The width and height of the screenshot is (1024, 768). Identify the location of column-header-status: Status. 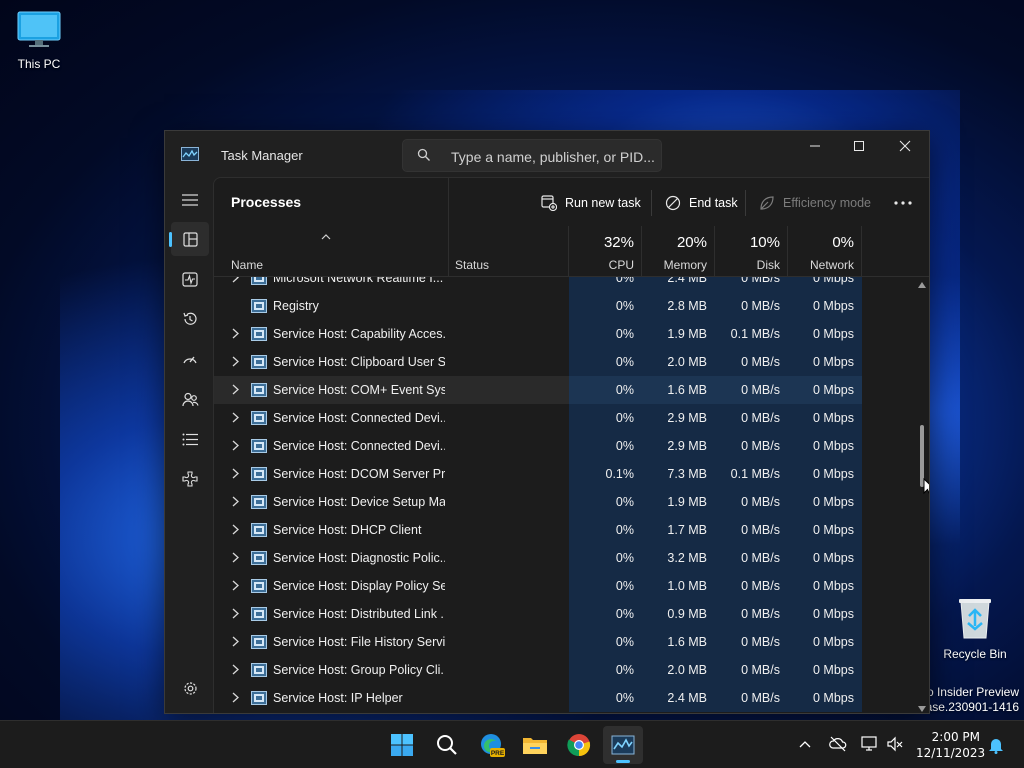
(498, 251).